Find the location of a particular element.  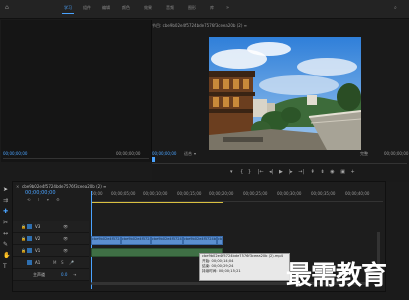

program-video-frame is located at coordinates (285, 93).